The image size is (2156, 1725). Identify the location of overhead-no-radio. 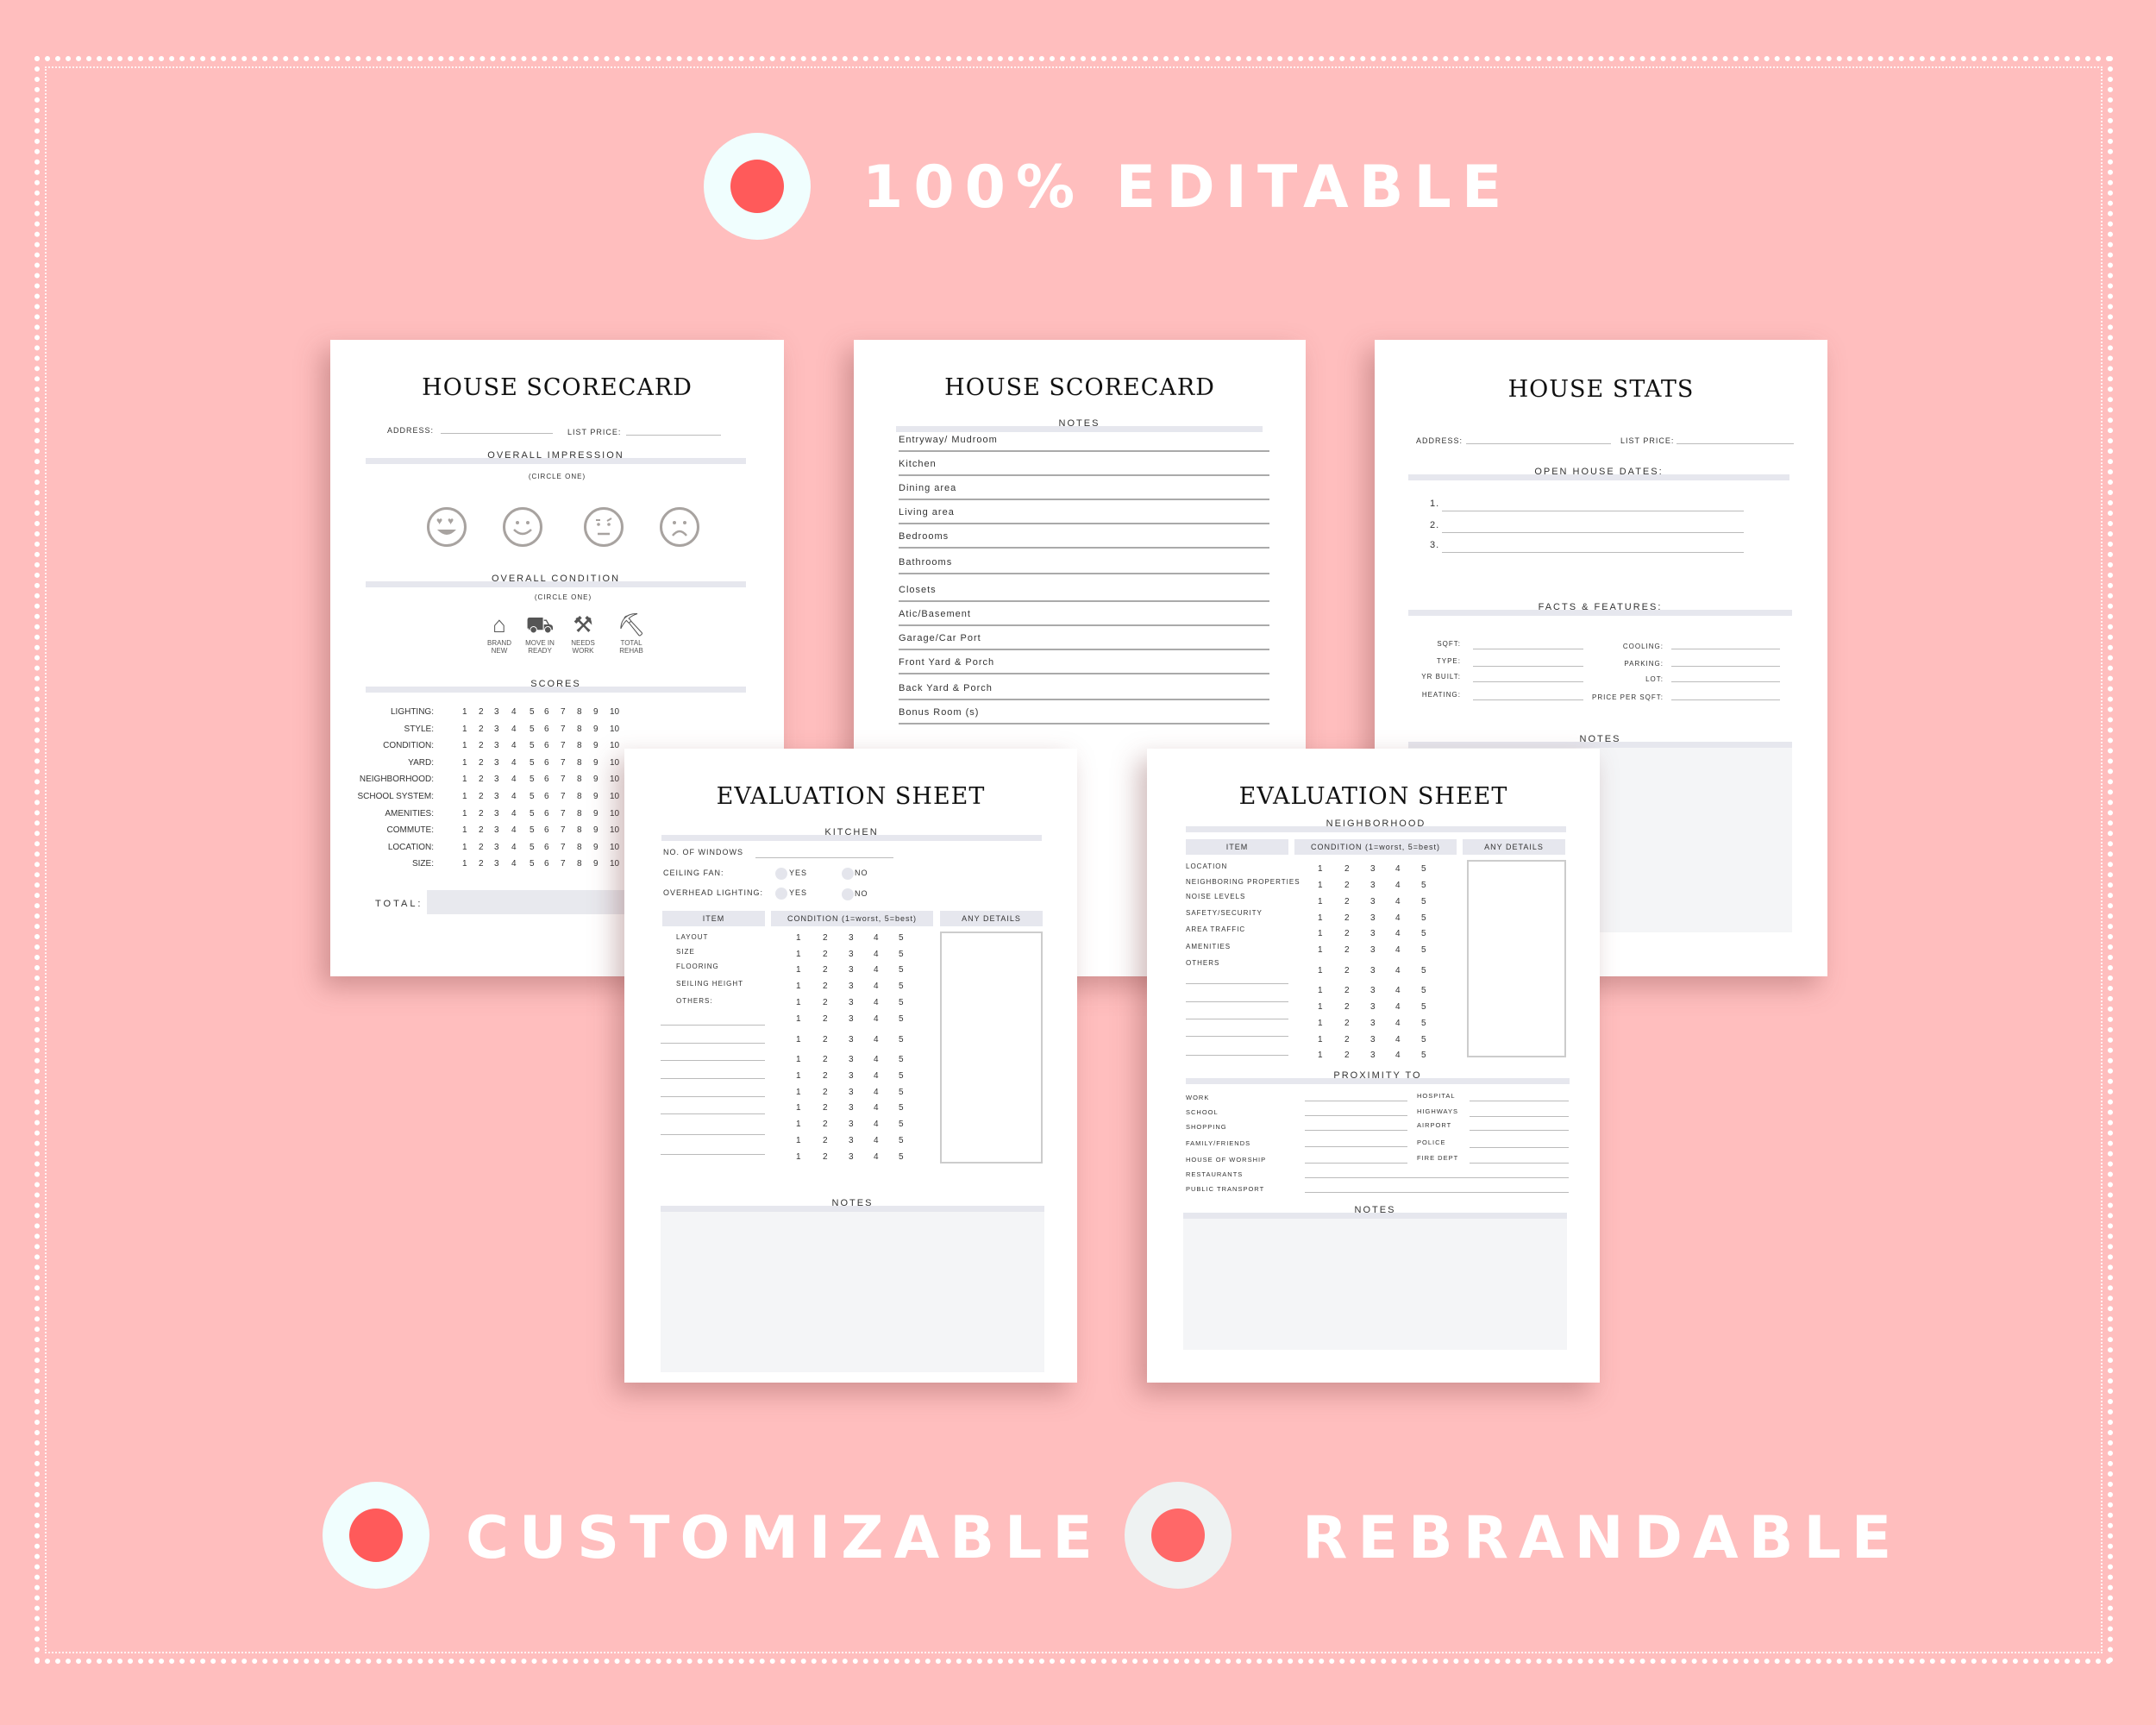
(848, 894).